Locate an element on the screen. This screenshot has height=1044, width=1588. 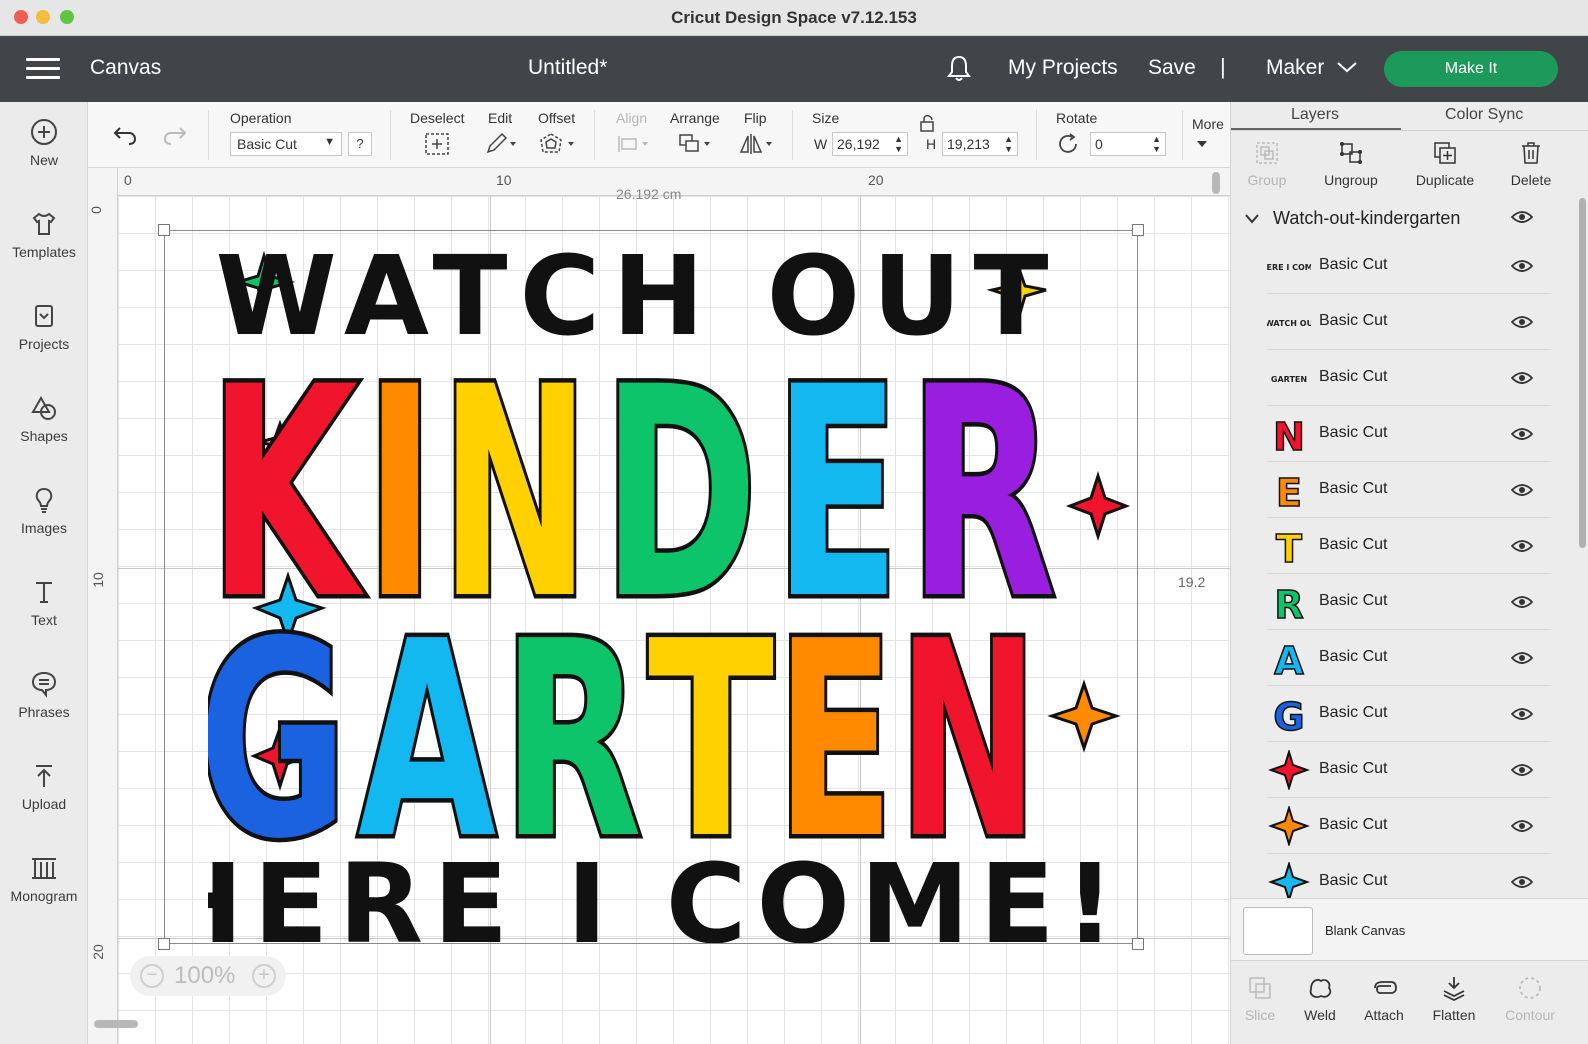
pencil-icon is located at coordinates (502, 144).